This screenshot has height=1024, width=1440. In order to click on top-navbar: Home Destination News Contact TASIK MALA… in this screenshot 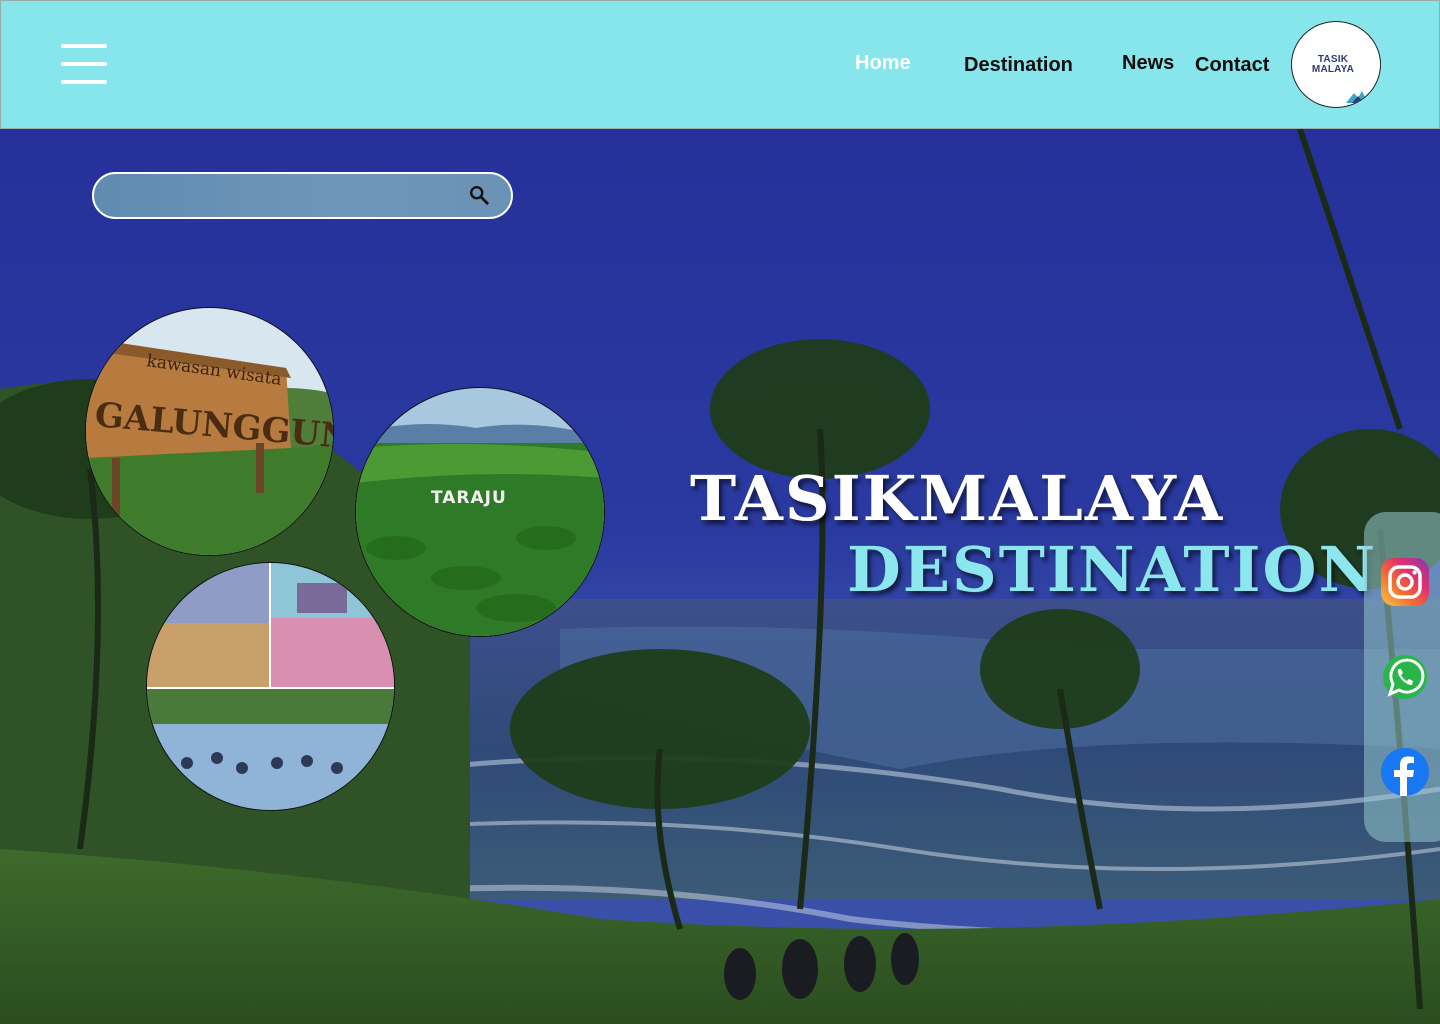, I will do `click(720, 64)`.